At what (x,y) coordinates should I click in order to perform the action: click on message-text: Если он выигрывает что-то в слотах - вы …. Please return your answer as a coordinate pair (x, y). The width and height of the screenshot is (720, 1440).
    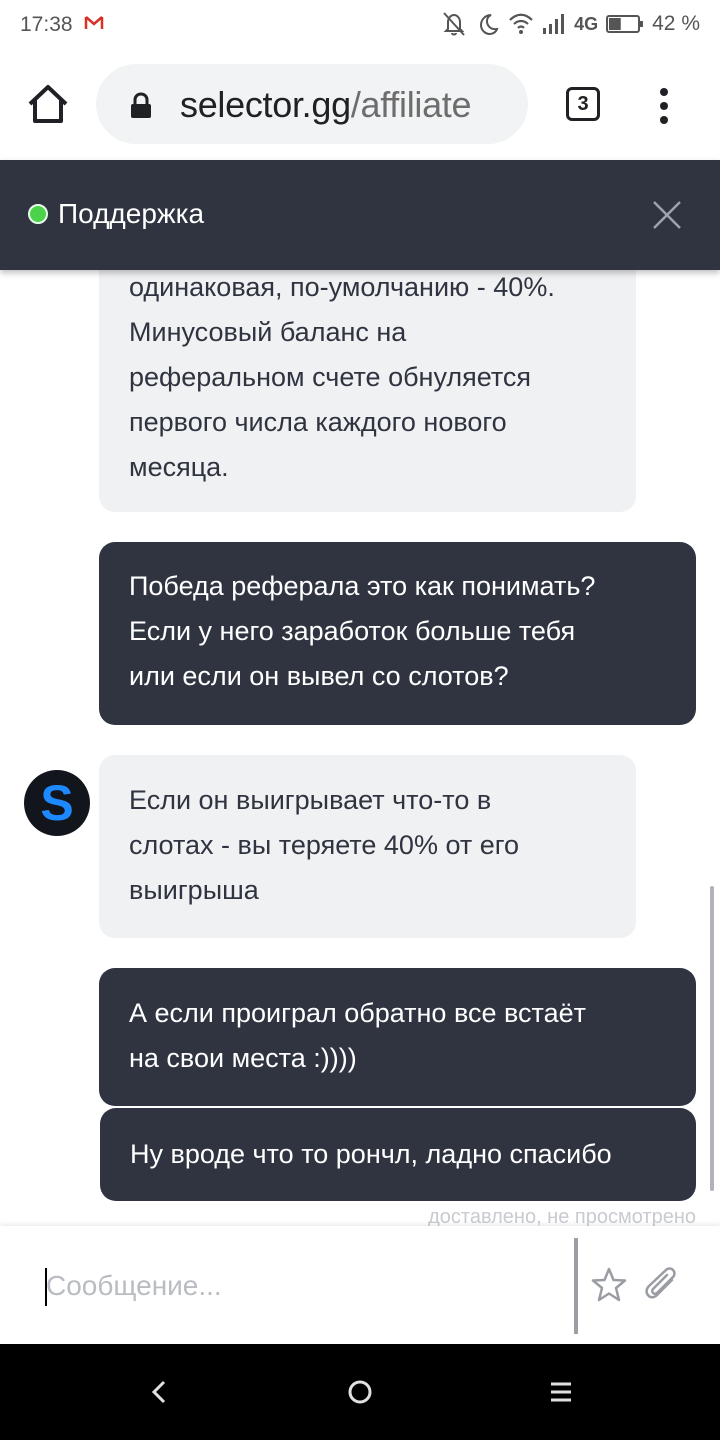
    Looking at the image, I should click on (324, 845).